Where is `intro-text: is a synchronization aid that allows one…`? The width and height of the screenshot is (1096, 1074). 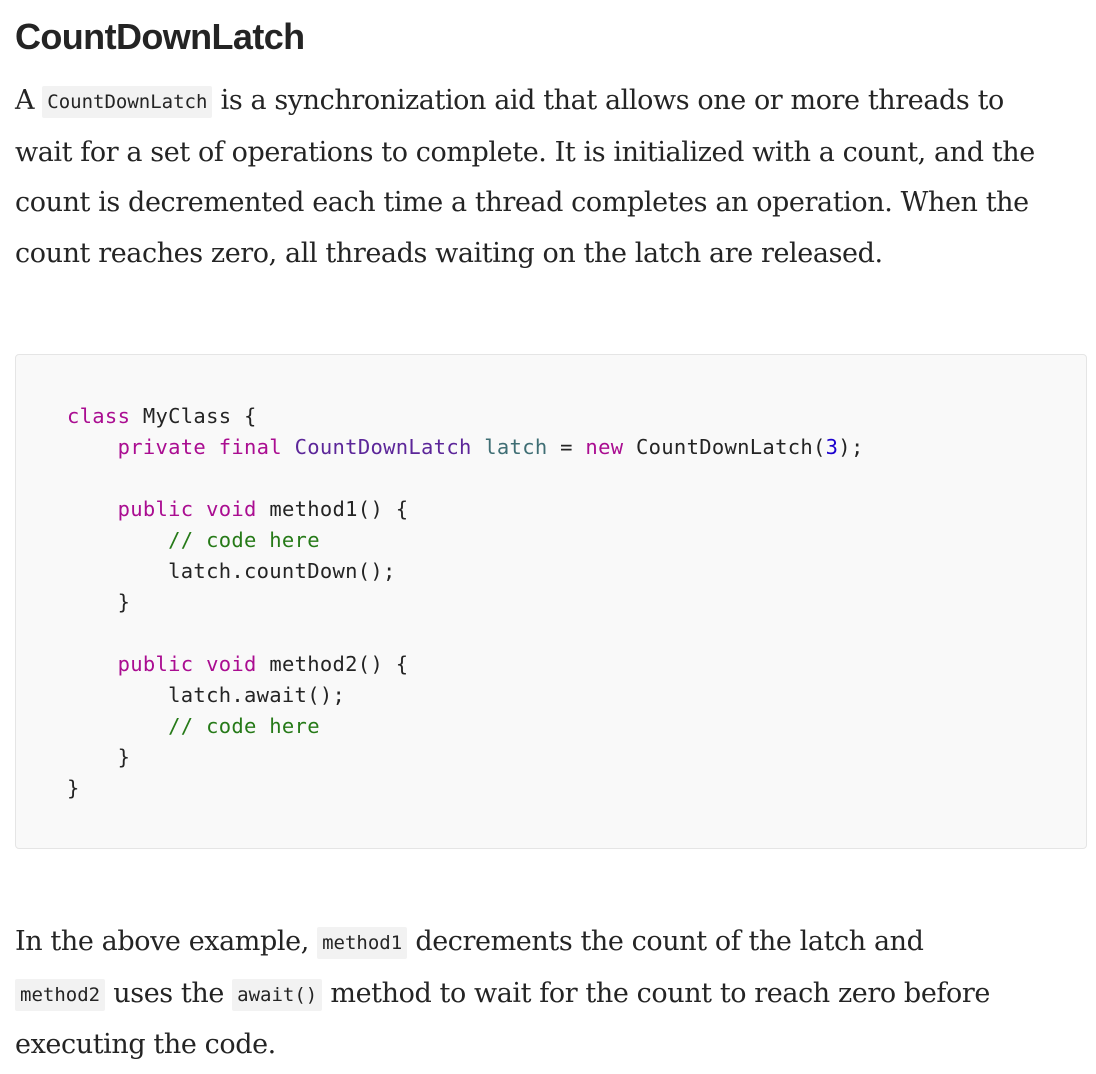 intro-text: is a synchronization aid that allows one… is located at coordinates (608, 100).